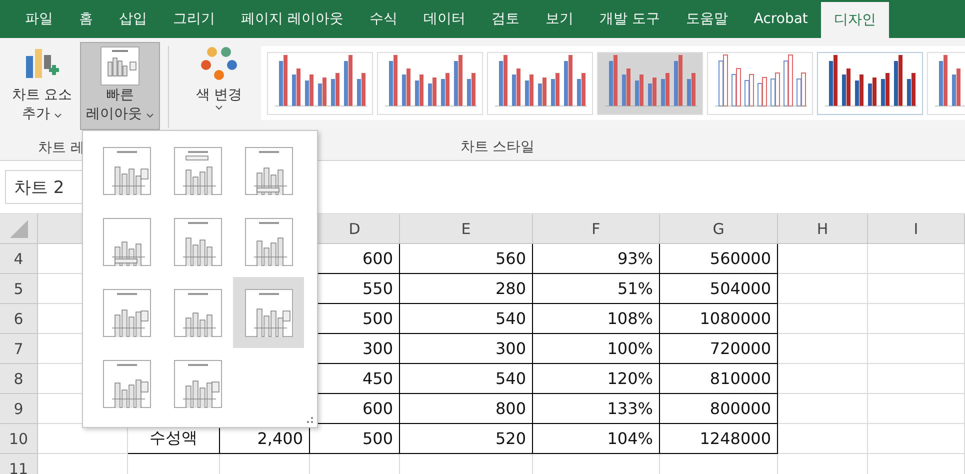  What do you see at coordinates (559, 19) in the screenshot?
I see `ribbon-tab: 보기` at bounding box center [559, 19].